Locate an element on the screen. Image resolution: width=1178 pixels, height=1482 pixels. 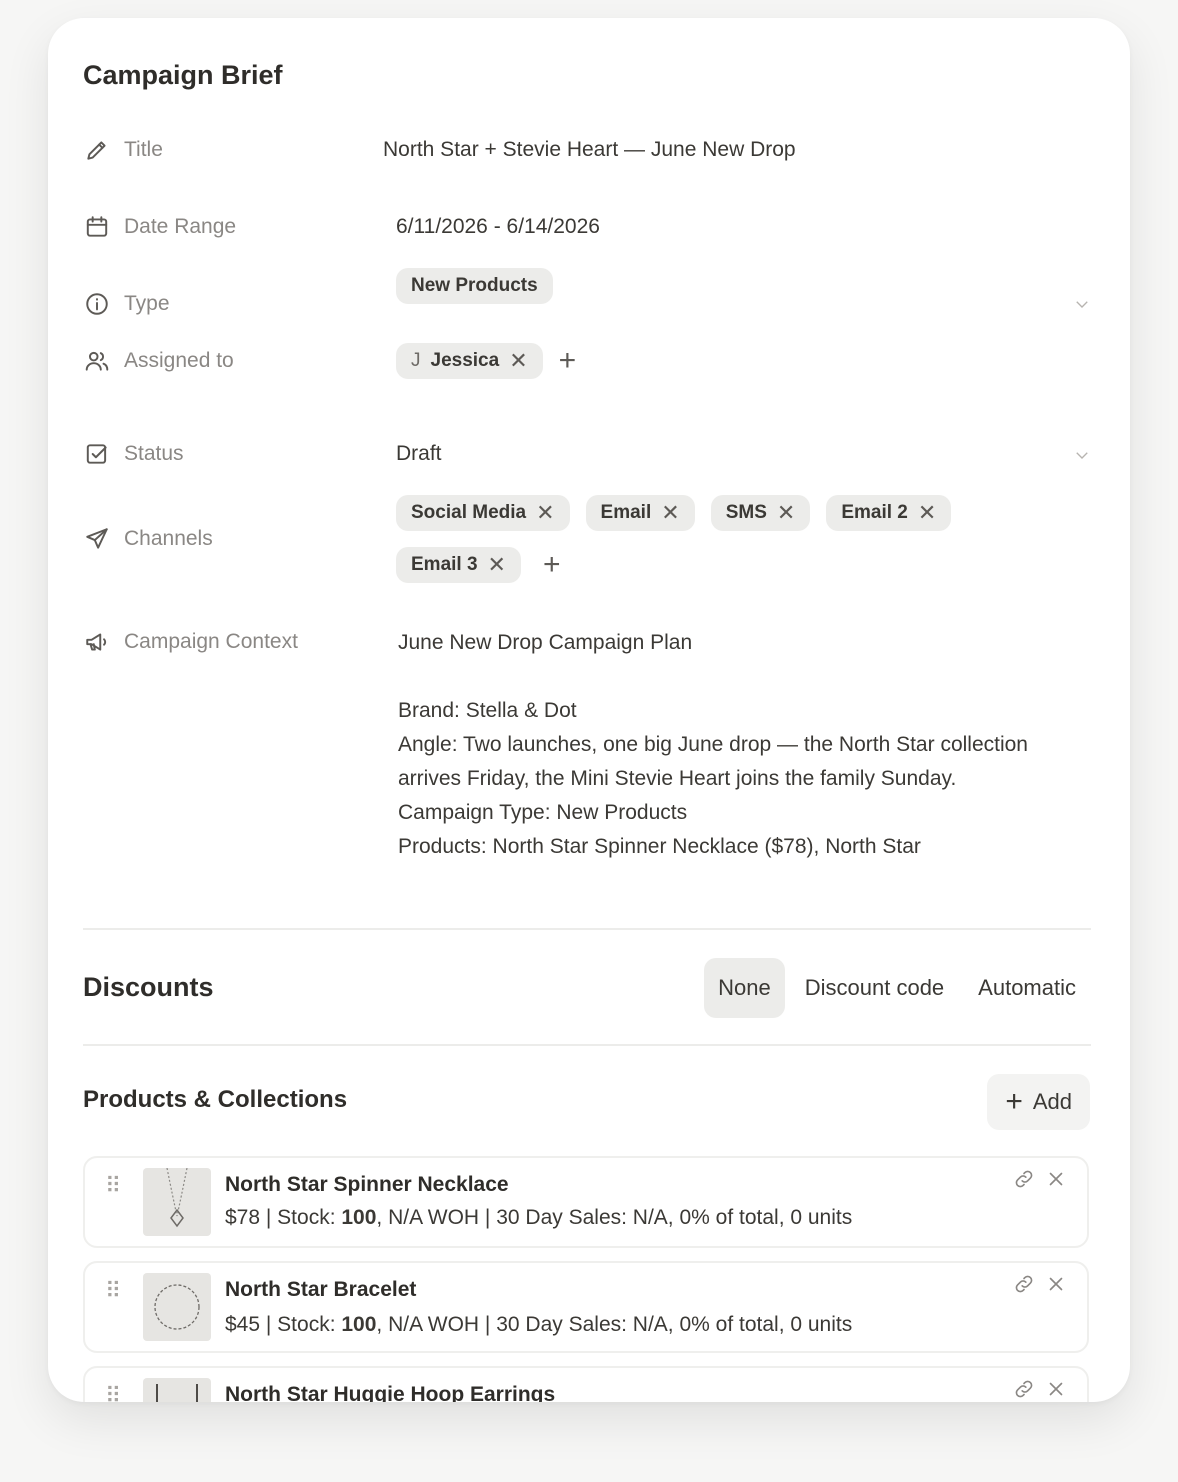
product-name: North Star Bracelet is located at coordinates (321, 1289).